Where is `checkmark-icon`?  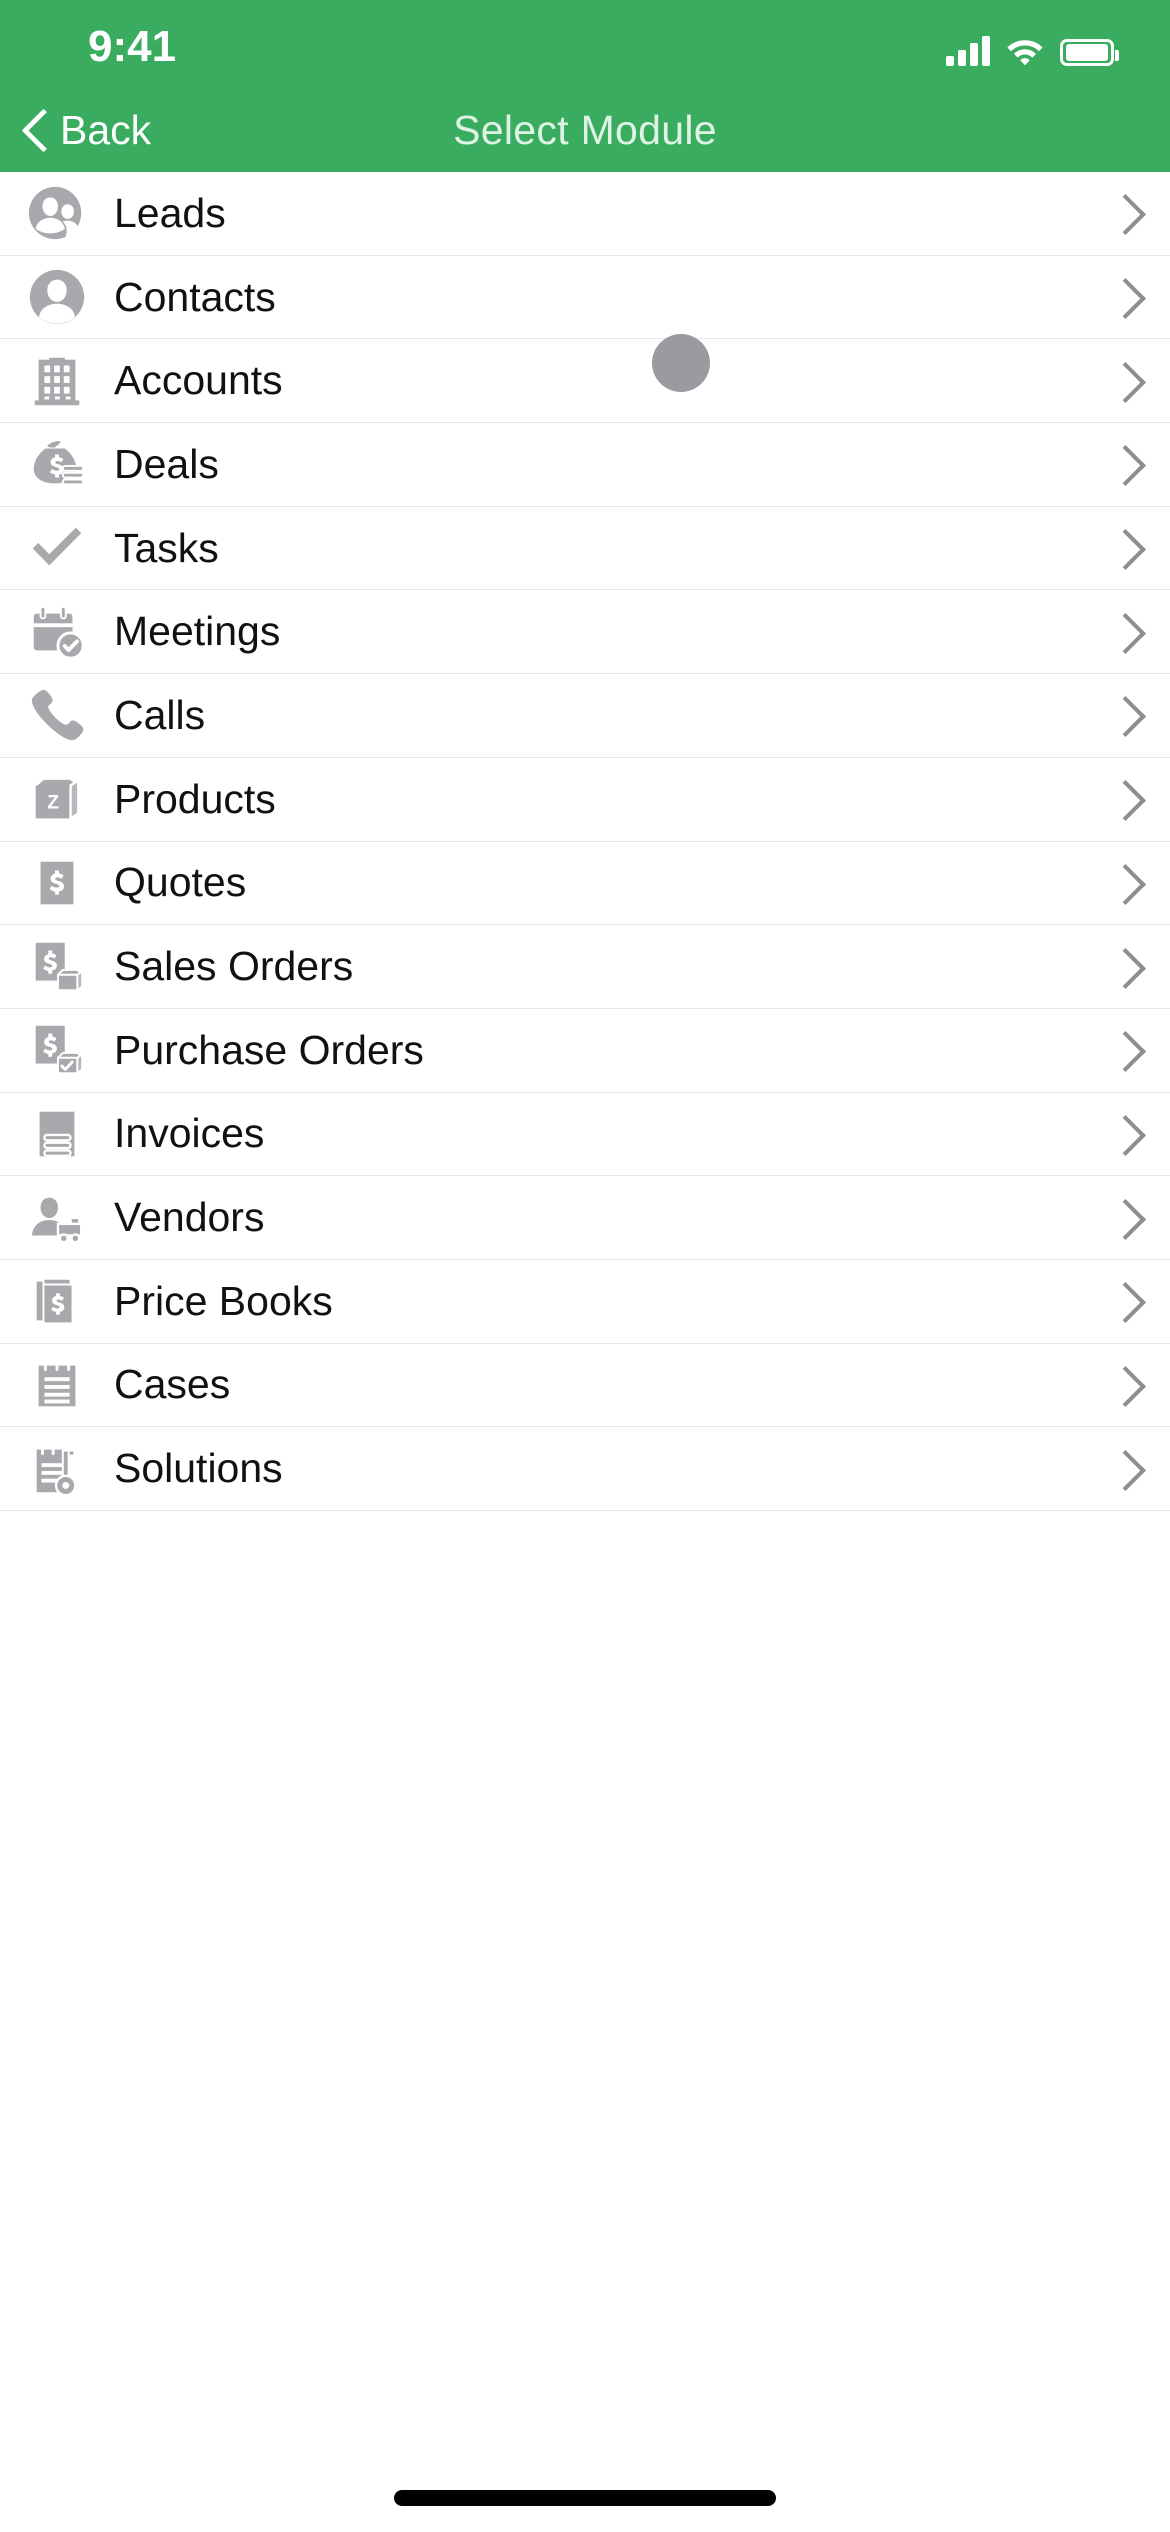 checkmark-icon is located at coordinates (57, 548).